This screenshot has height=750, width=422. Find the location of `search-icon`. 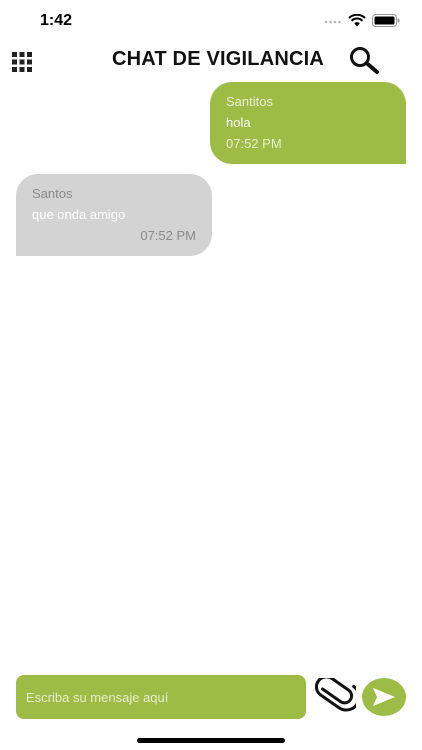

search-icon is located at coordinates (364, 60).